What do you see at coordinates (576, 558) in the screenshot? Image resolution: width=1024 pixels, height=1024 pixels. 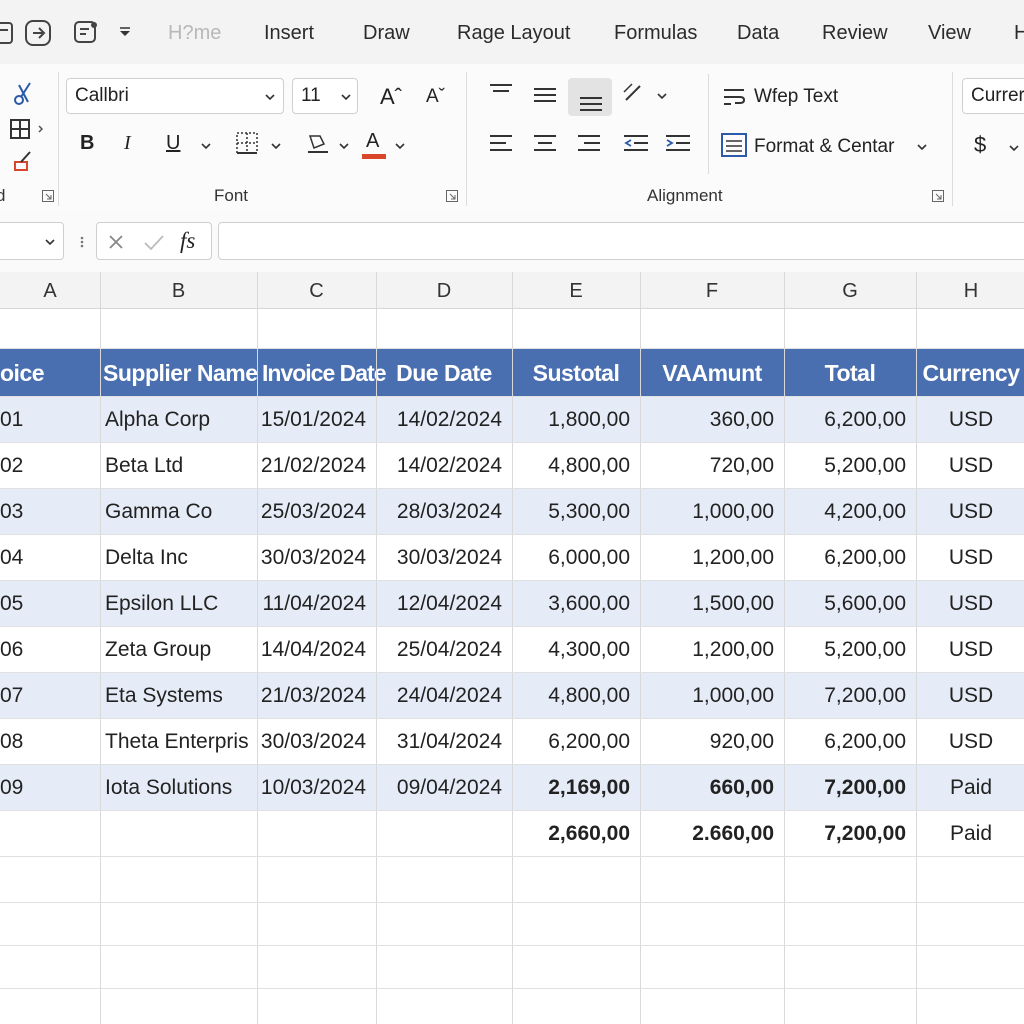 I see `cell-subtotal: 6,000,00` at bounding box center [576, 558].